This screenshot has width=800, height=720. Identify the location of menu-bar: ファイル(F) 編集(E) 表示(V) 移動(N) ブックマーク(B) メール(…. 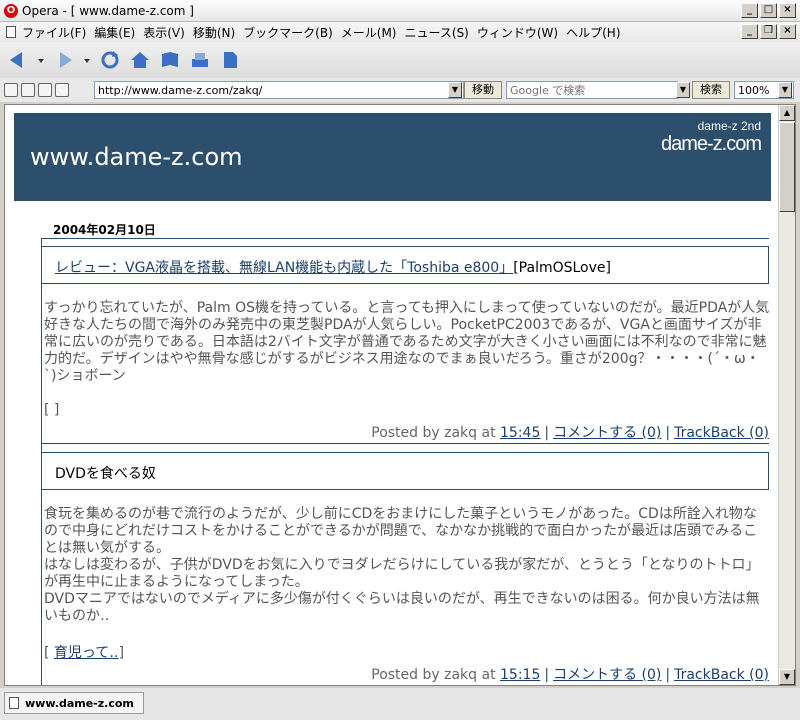
(400, 32).